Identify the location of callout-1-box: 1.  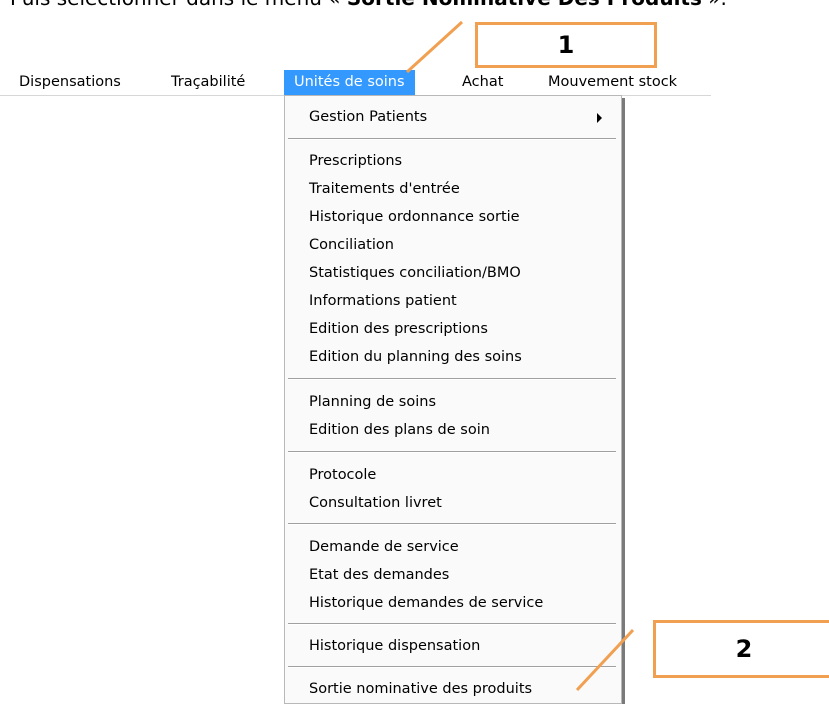
(566, 45).